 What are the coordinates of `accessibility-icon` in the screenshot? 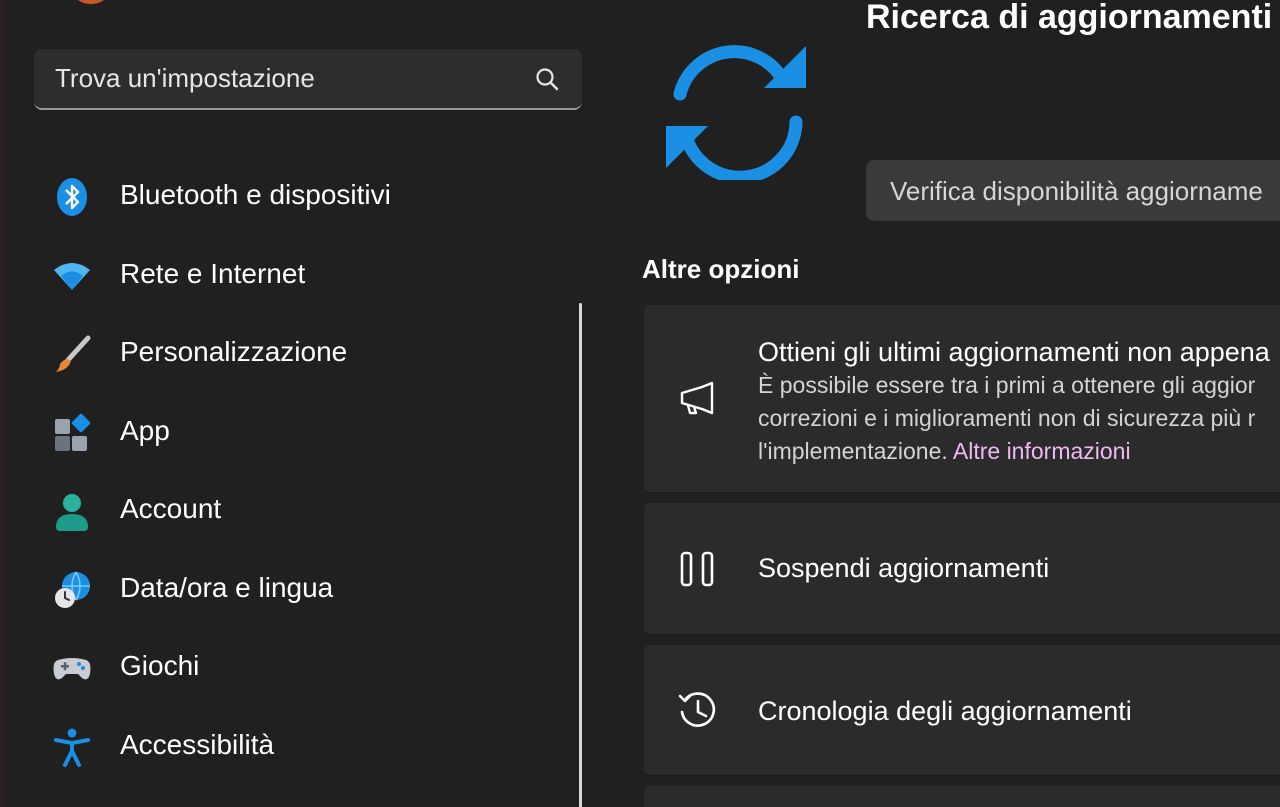 It's located at (72, 747).